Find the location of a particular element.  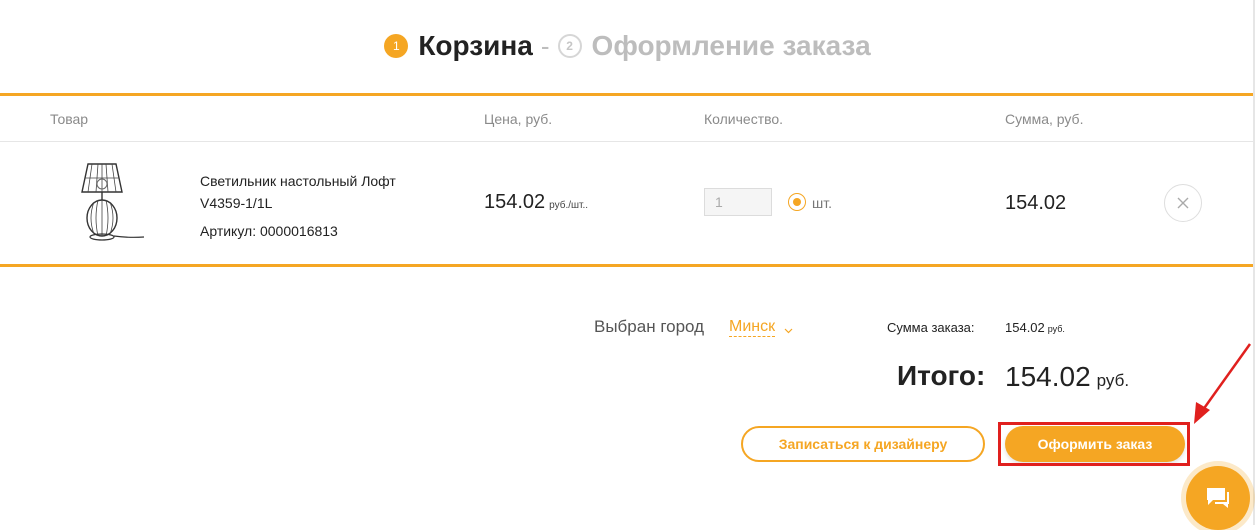

total-value: 154.02 is located at coordinates (1048, 376).